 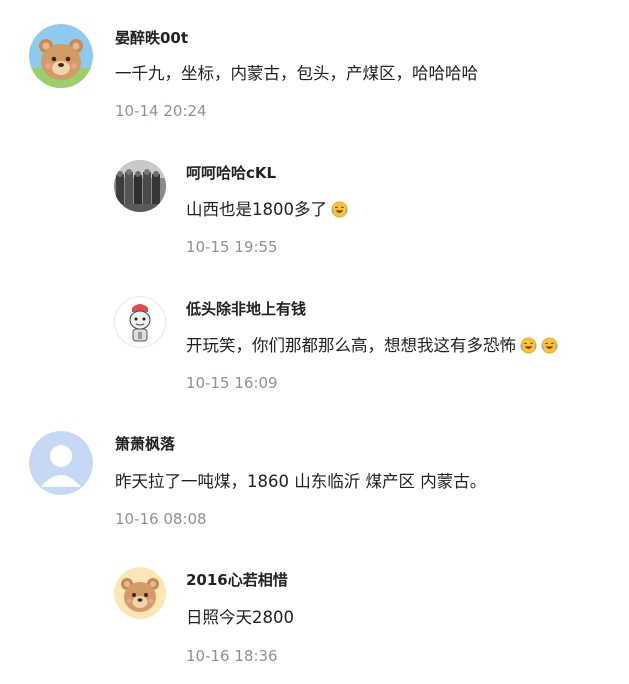 What do you see at coordinates (140, 186) in the screenshot?
I see `group-photo-avatar` at bounding box center [140, 186].